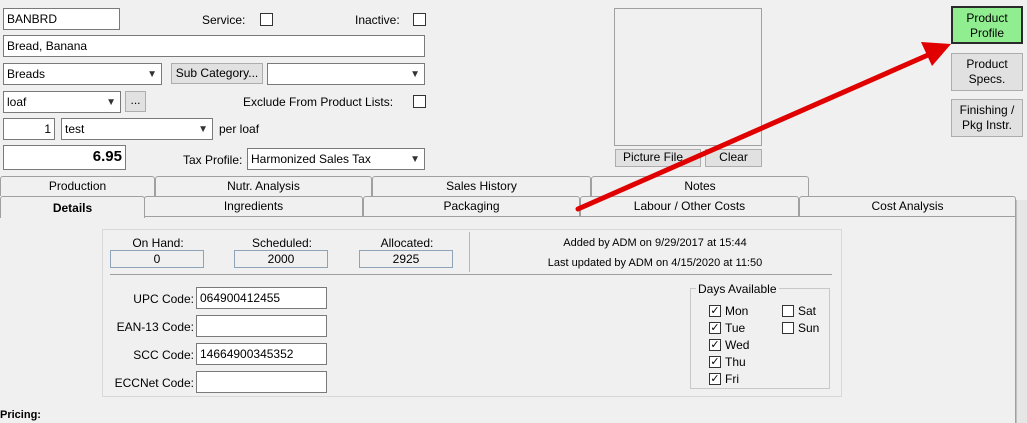 The height and width of the screenshot is (423, 1027). What do you see at coordinates (72, 207) in the screenshot?
I see `tab-details: Details` at bounding box center [72, 207].